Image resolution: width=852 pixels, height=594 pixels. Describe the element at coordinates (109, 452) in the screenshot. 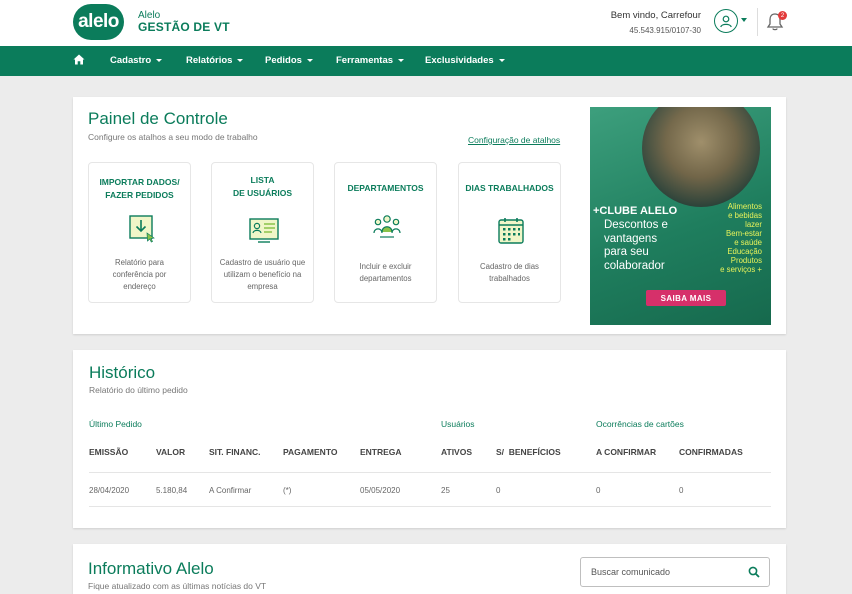

I see `col-emissao: EMISSÃO` at that location.